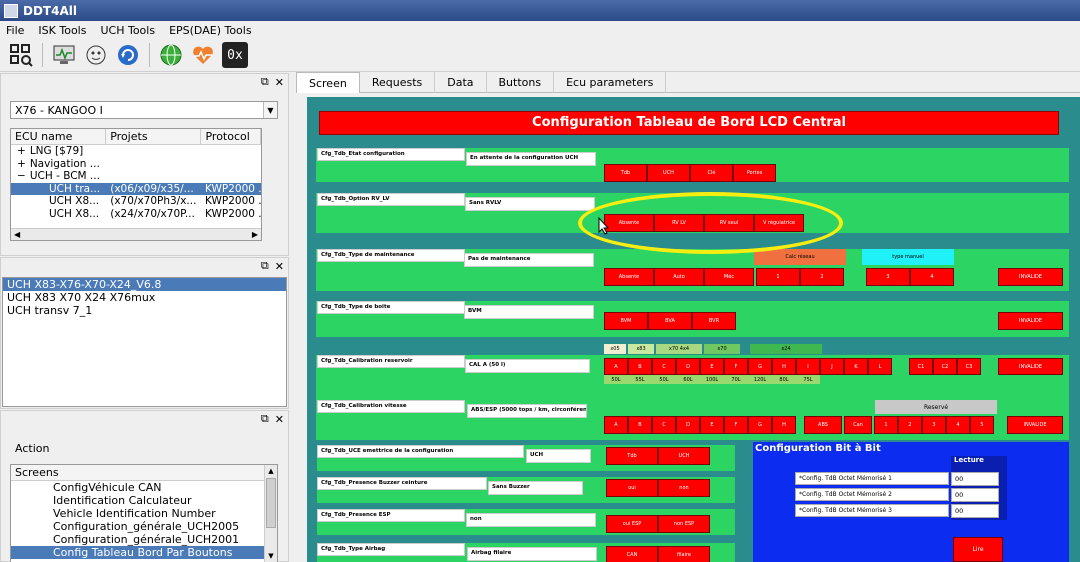 This screenshot has height=562, width=1080. What do you see at coordinates (978, 549) in the screenshot?
I see `read-button: Lire` at bounding box center [978, 549].